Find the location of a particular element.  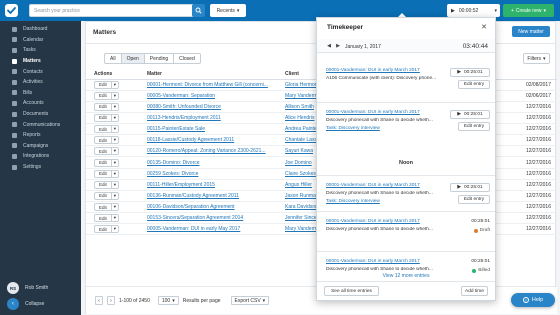

matter-link: 00115-Painter/Estate Sale is located at coordinates (176, 129).